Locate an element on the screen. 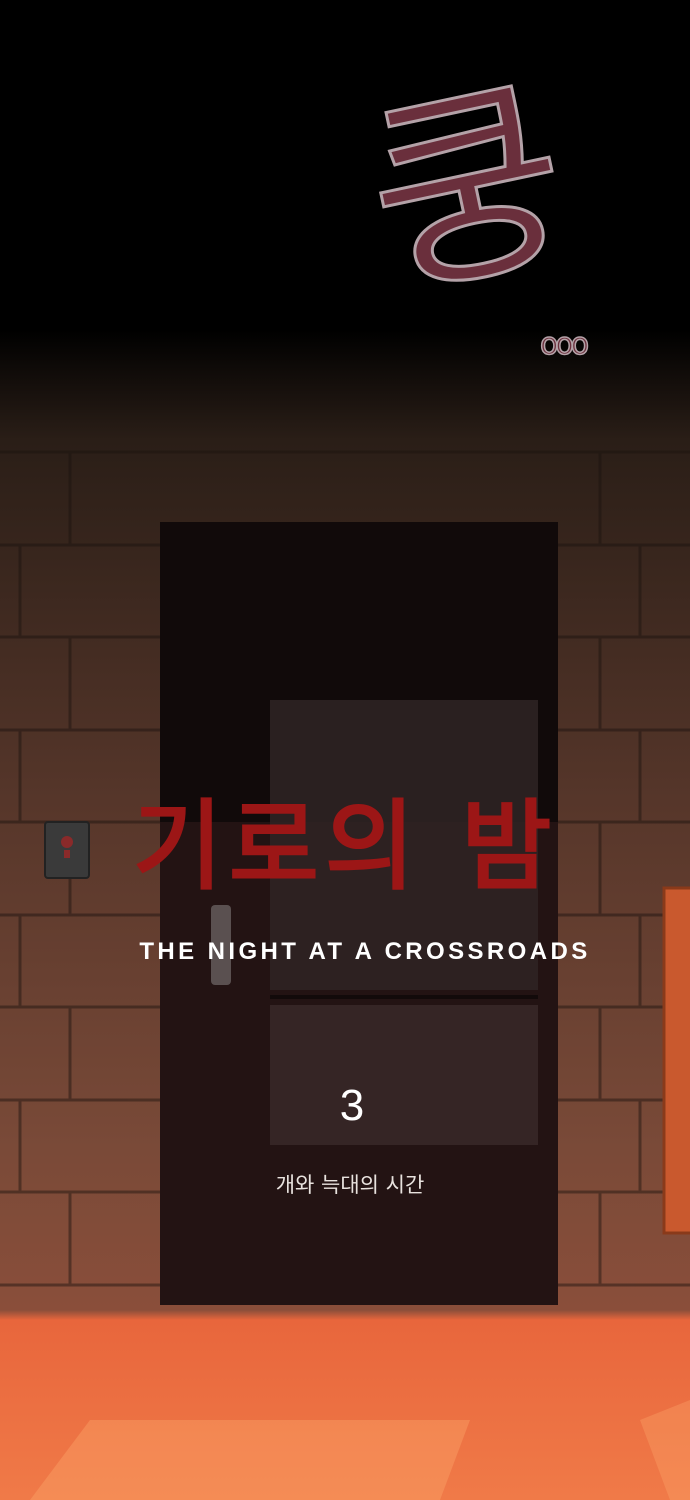 Image resolution: width=690 pixels, height=1500 pixels. series-title-korean: 기로의 밤 is located at coordinates (345, 846).